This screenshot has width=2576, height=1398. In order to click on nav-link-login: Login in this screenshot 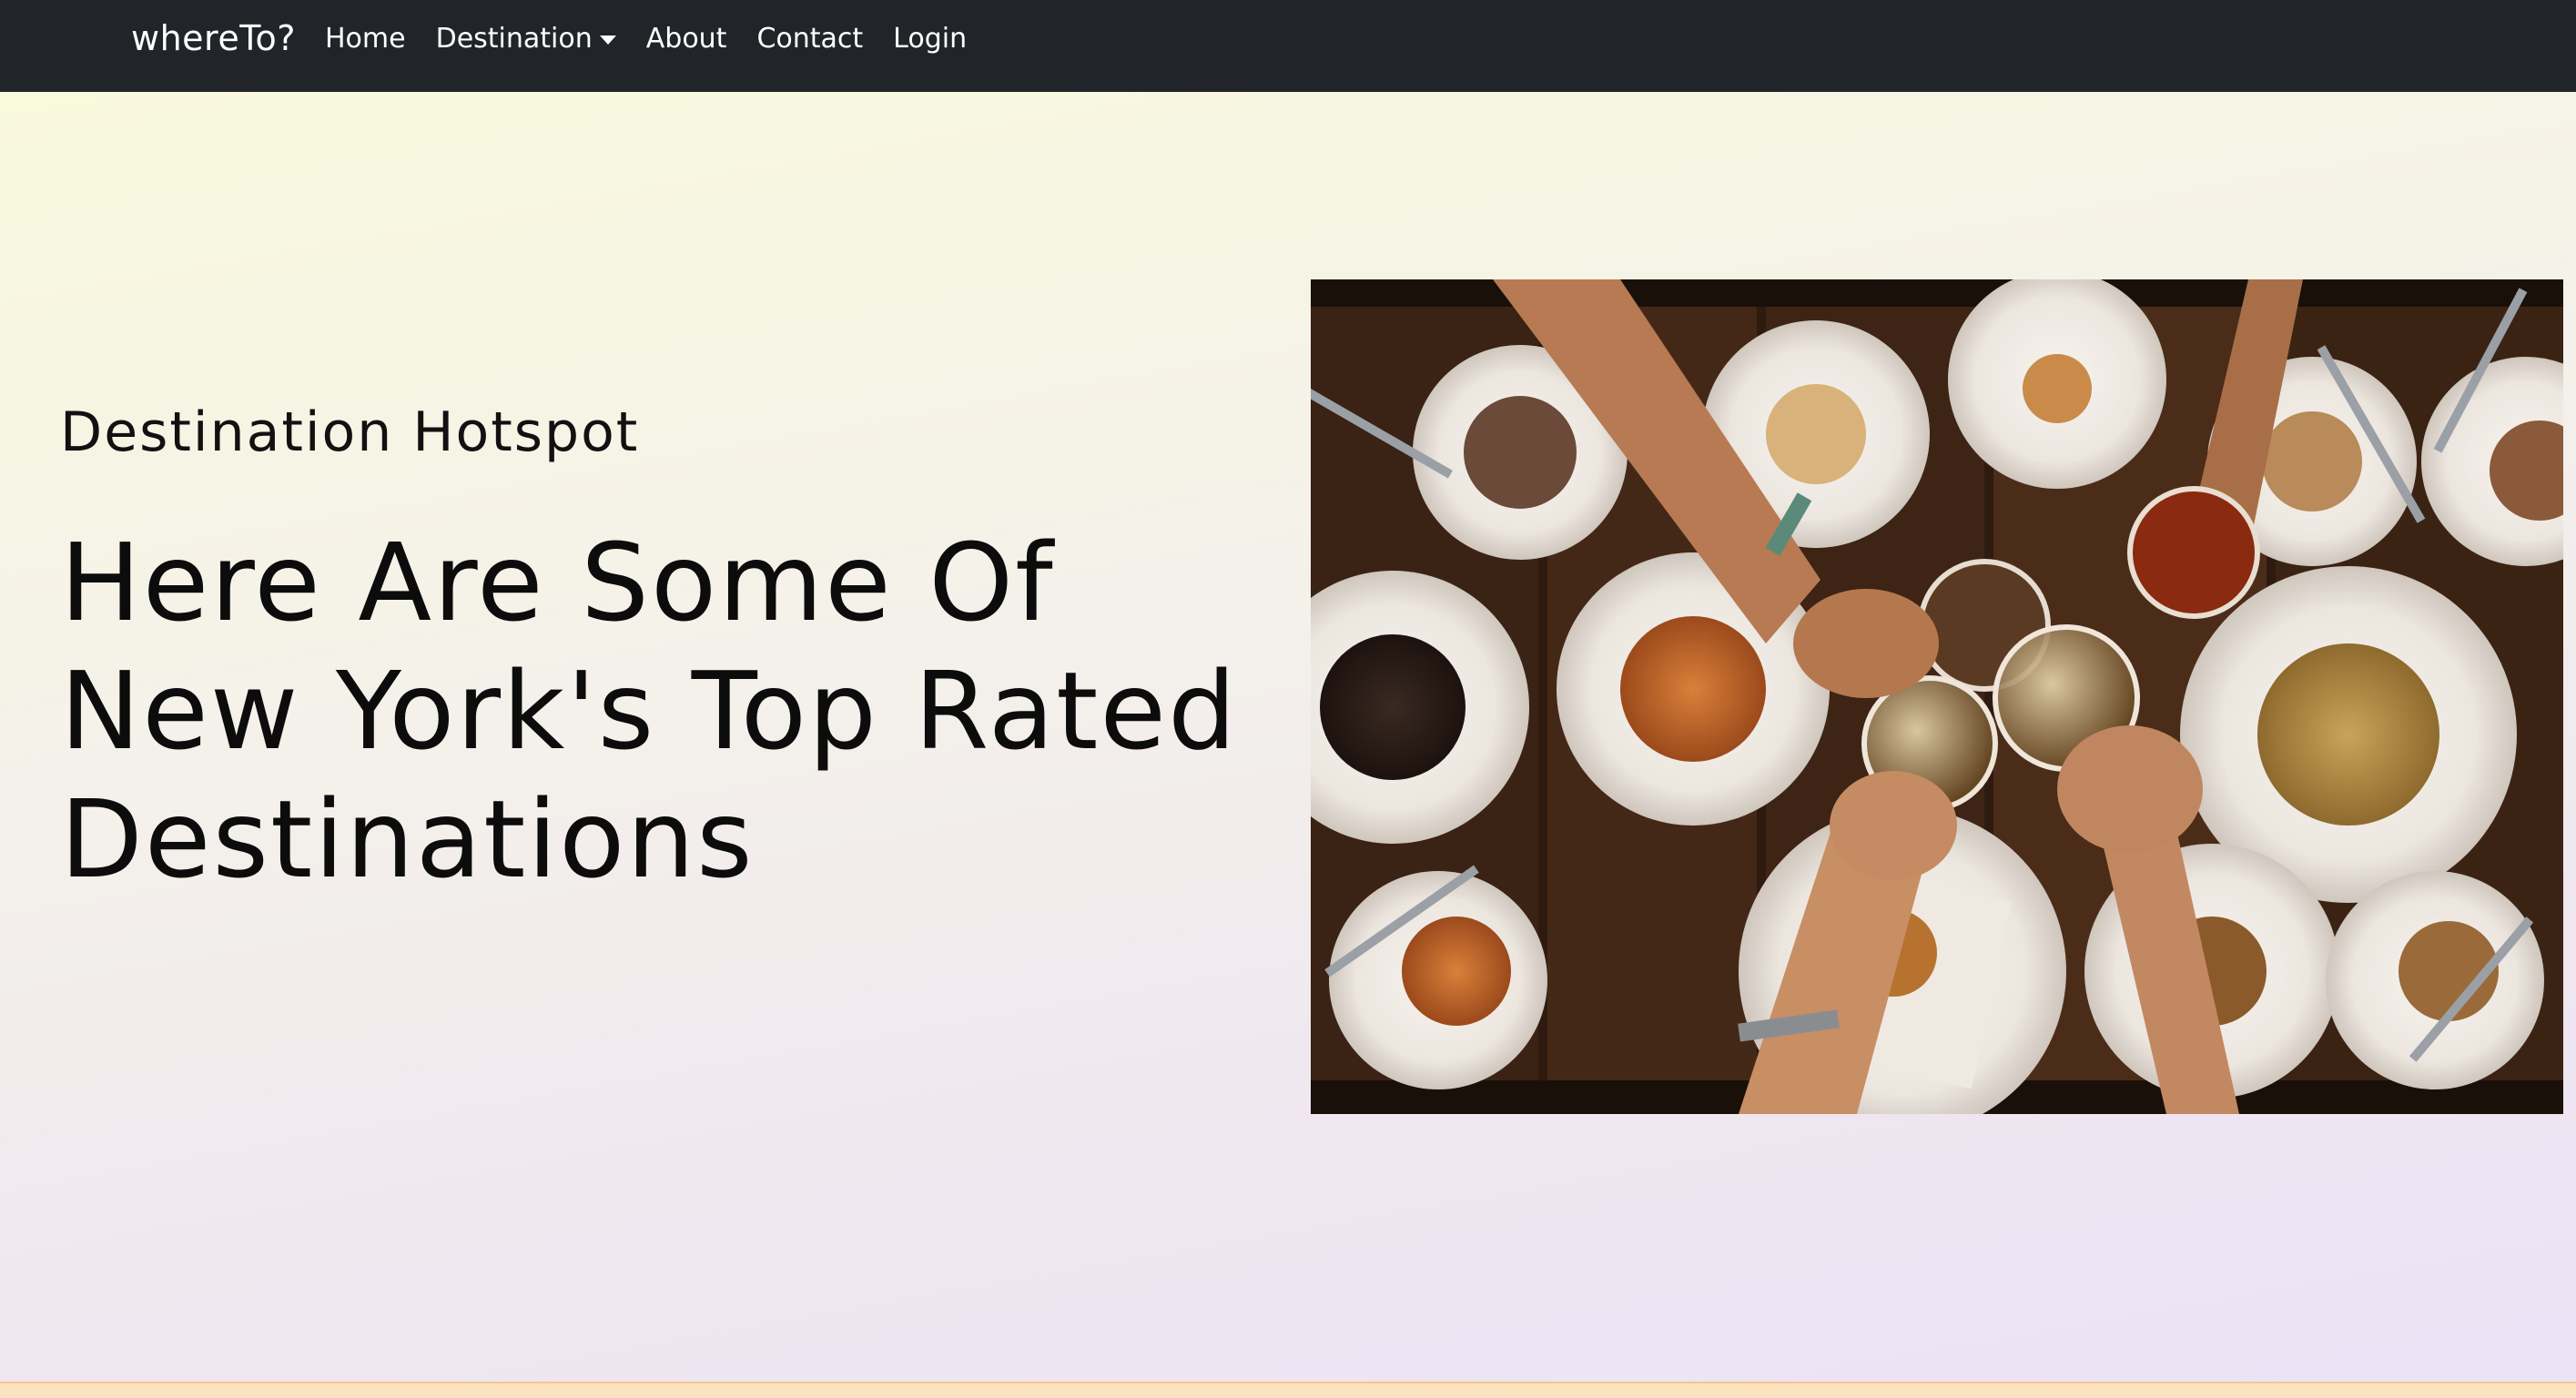, I will do `click(930, 39)`.